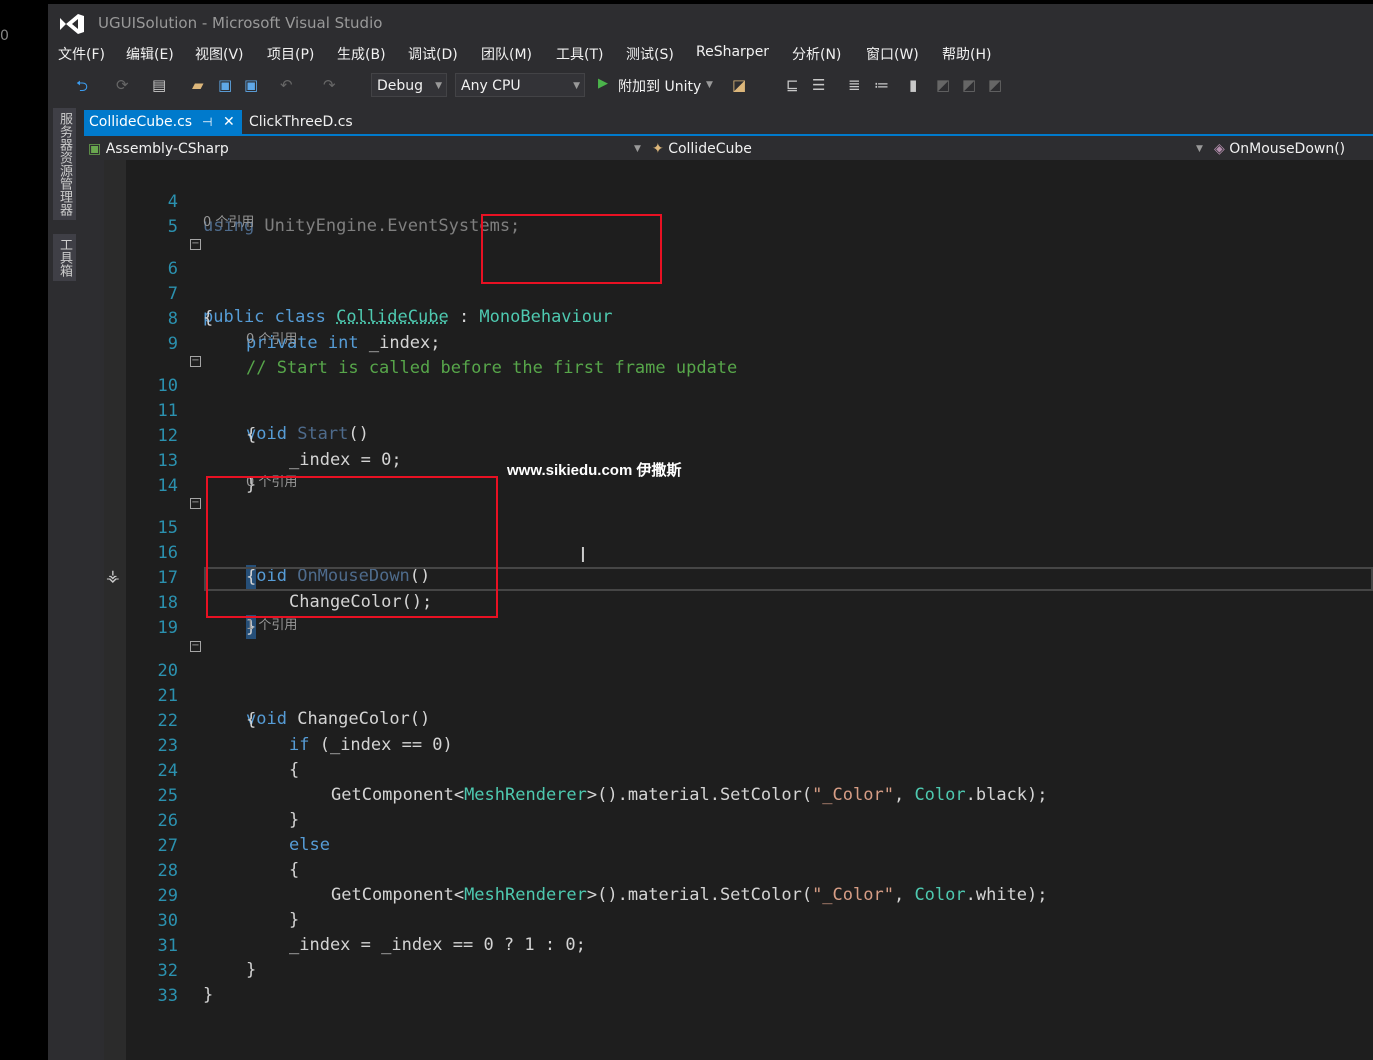  What do you see at coordinates (150, 54) in the screenshot?
I see `menu-edit: 编辑(E)` at bounding box center [150, 54].